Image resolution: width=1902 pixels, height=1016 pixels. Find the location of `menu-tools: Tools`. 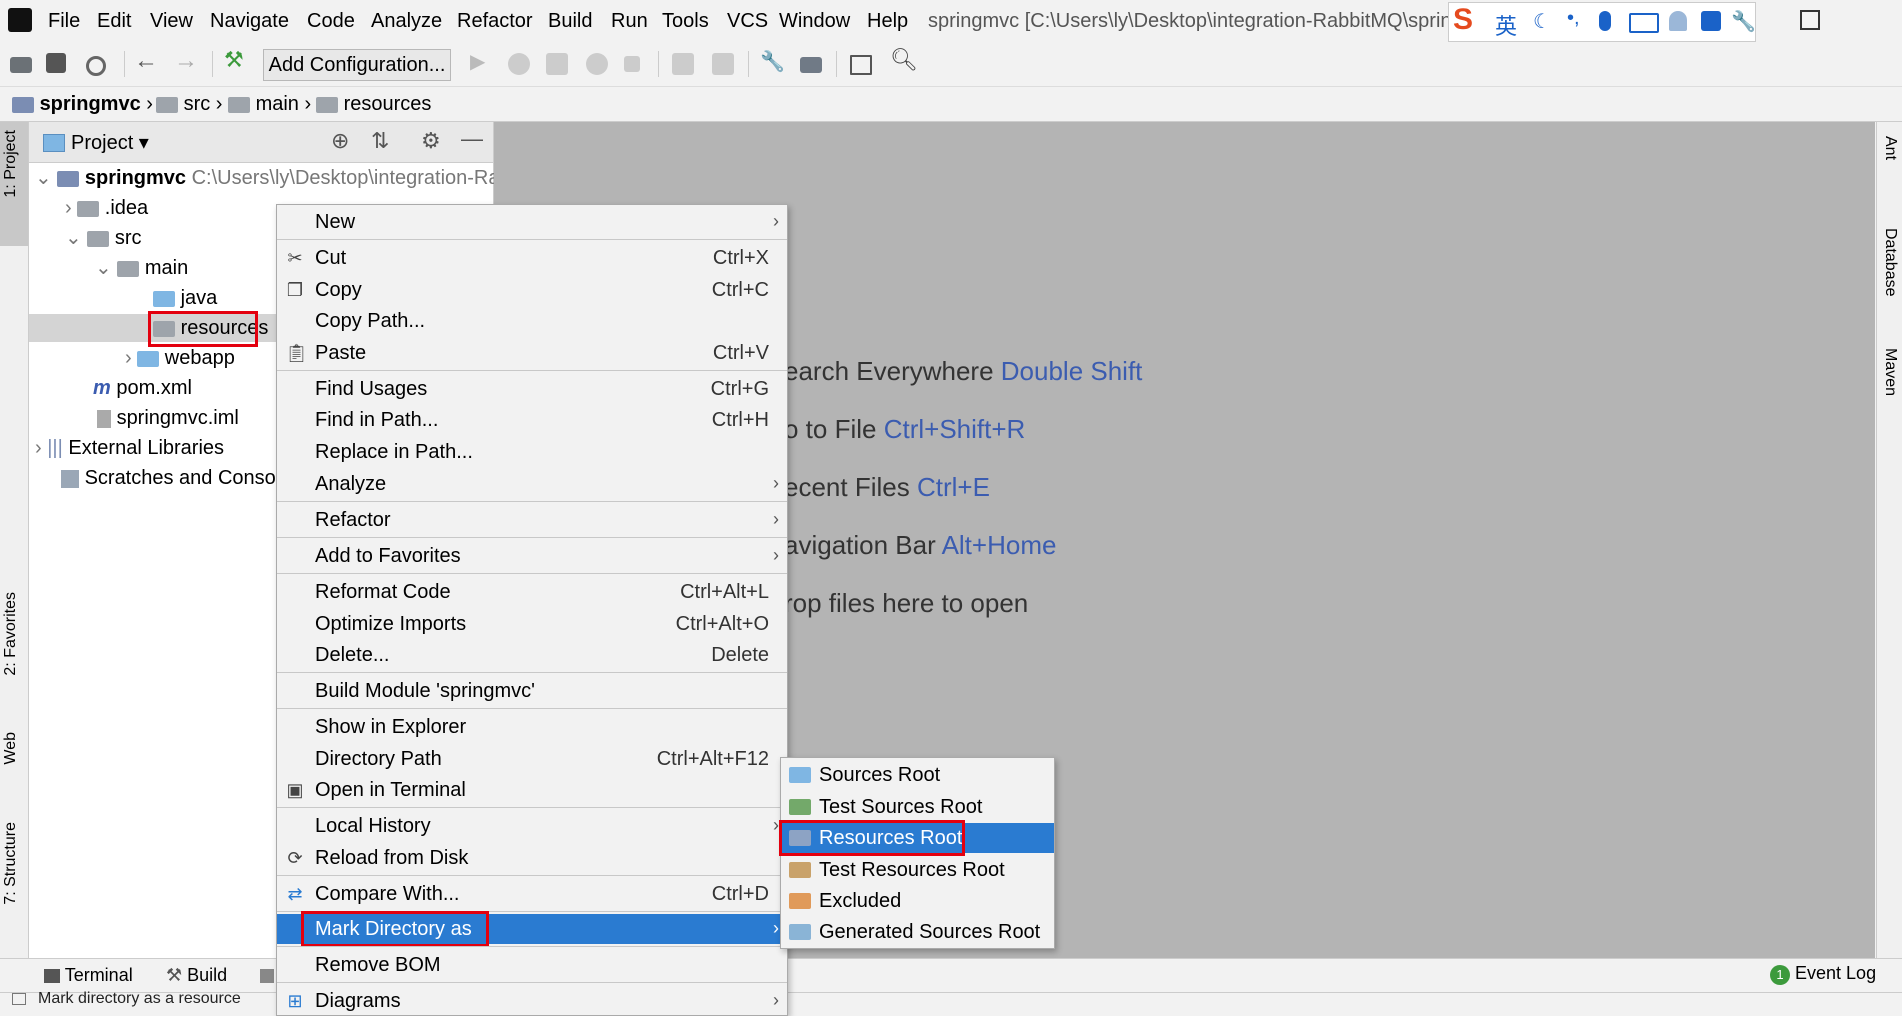

menu-tools: Tools is located at coordinates (685, 21).